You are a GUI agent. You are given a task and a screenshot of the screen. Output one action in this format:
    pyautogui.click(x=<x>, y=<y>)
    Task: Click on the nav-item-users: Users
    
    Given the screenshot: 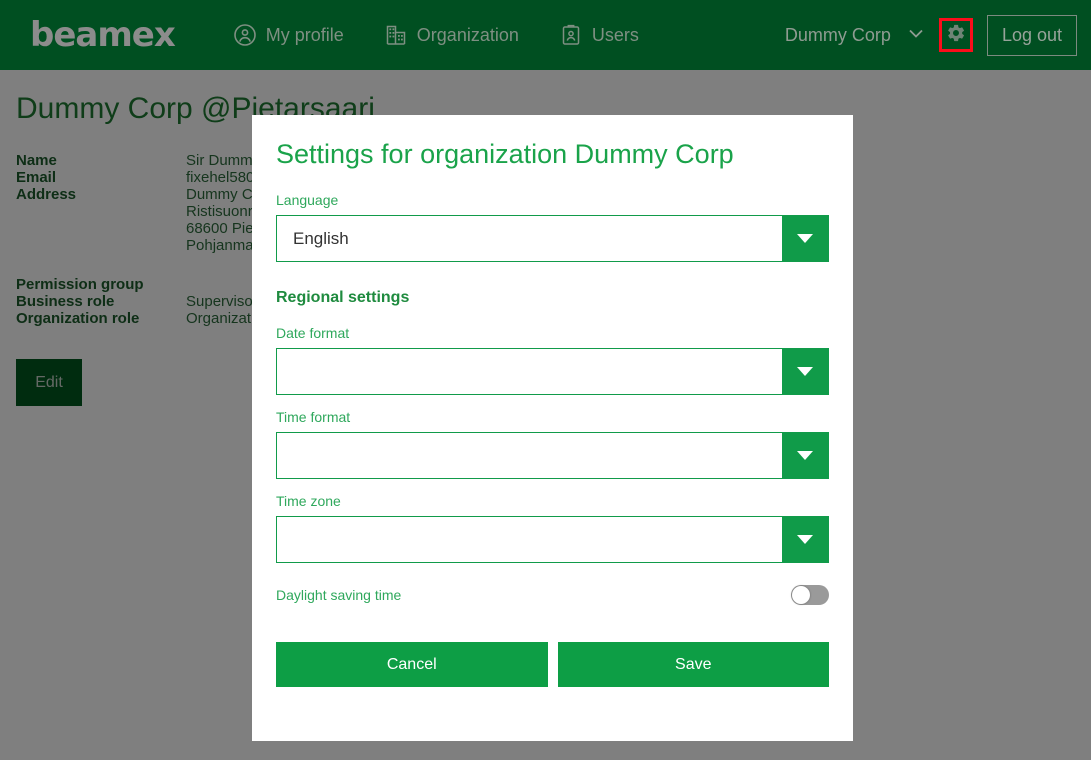 What is the action you would take?
    pyautogui.click(x=599, y=35)
    